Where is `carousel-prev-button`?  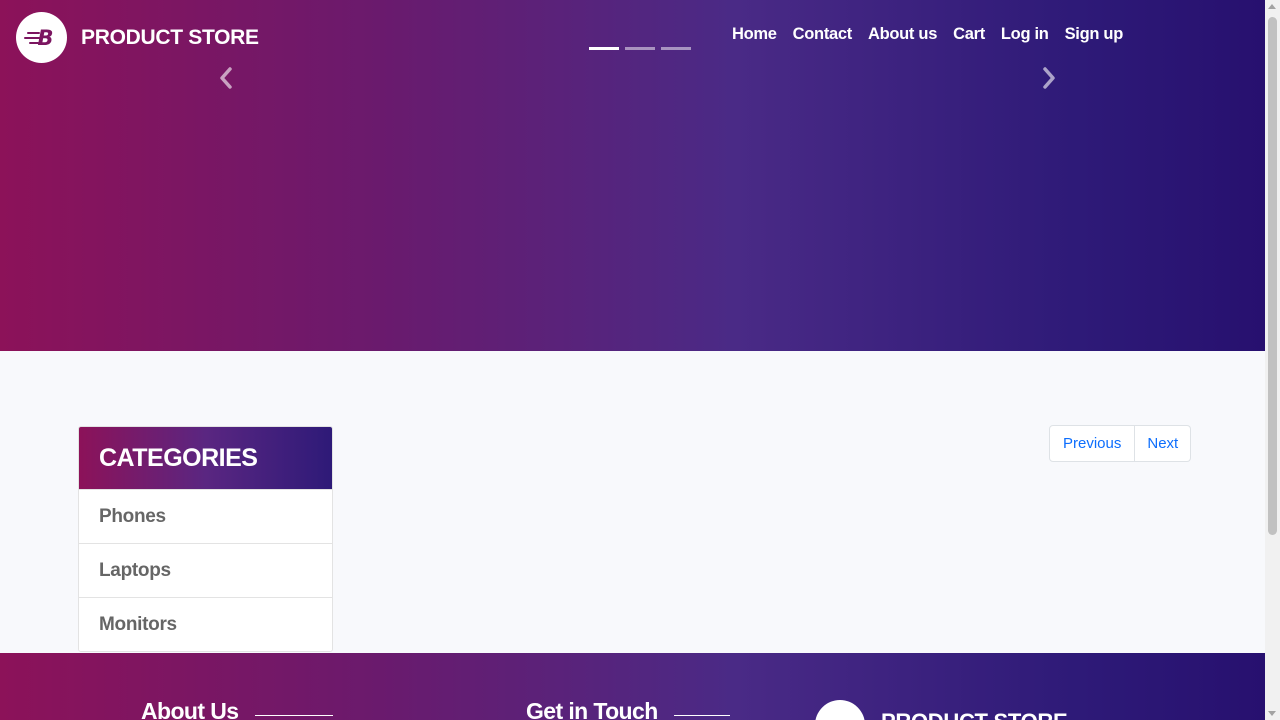 carousel-prev-button is located at coordinates (226, 78).